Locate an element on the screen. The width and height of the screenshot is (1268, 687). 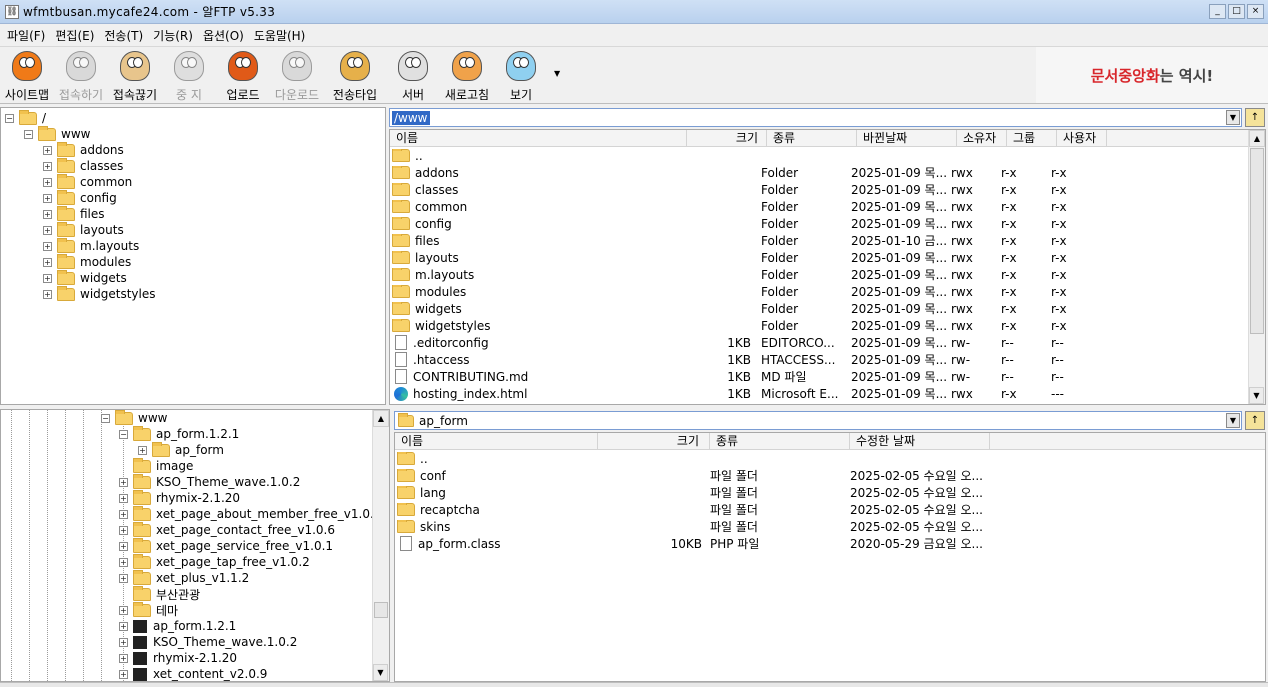
toolbar-button-7: 서버 is located at coordinates (413, 75).